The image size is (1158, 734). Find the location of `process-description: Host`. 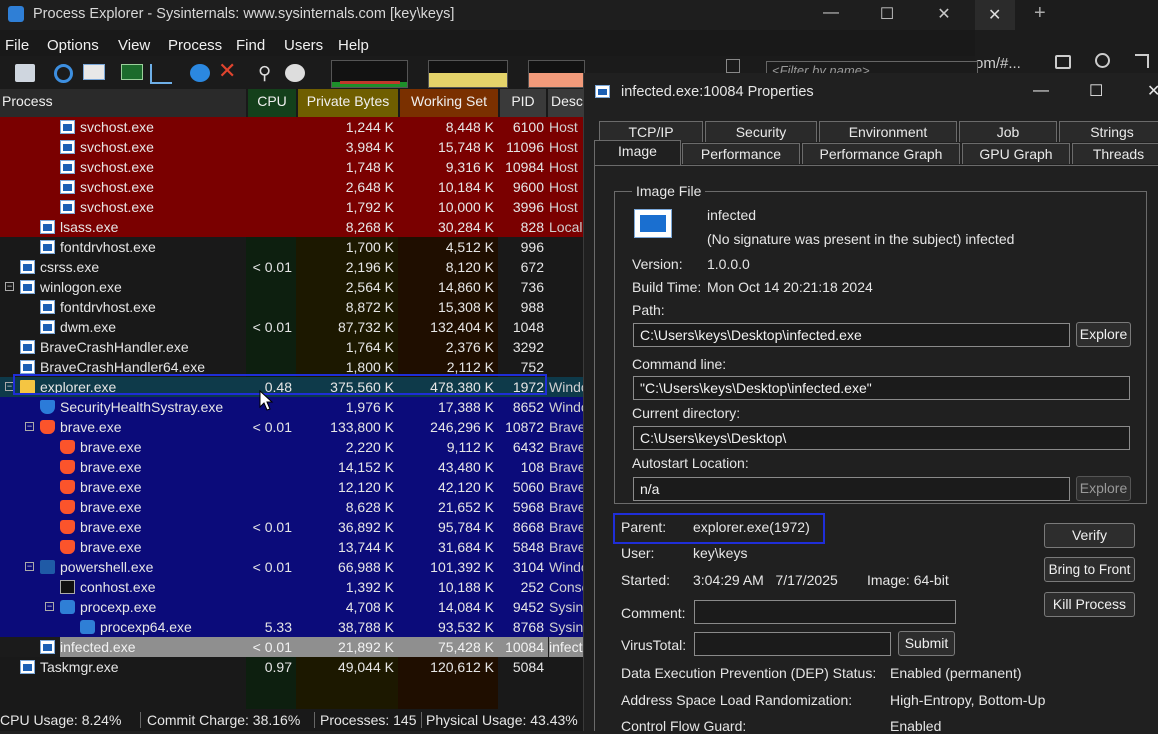

process-description: Host is located at coordinates (563, 127).